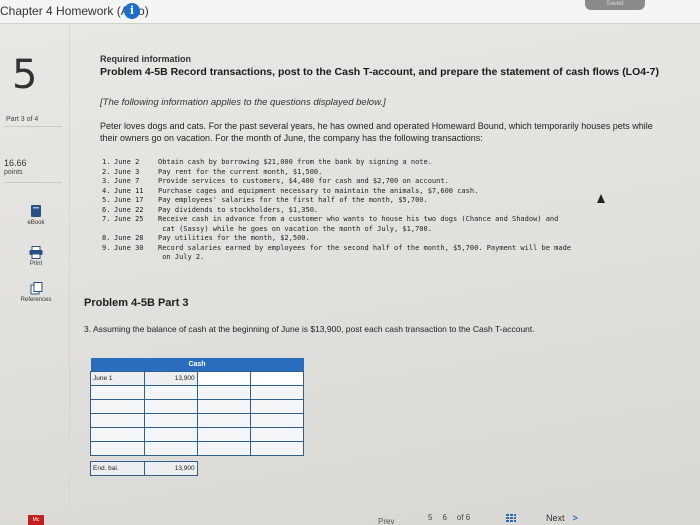 This screenshot has width=700, height=525. What do you see at coordinates (146, 59) in the screenshot?
I see `required-info-title: Required information` at bounding box center [146, 59].